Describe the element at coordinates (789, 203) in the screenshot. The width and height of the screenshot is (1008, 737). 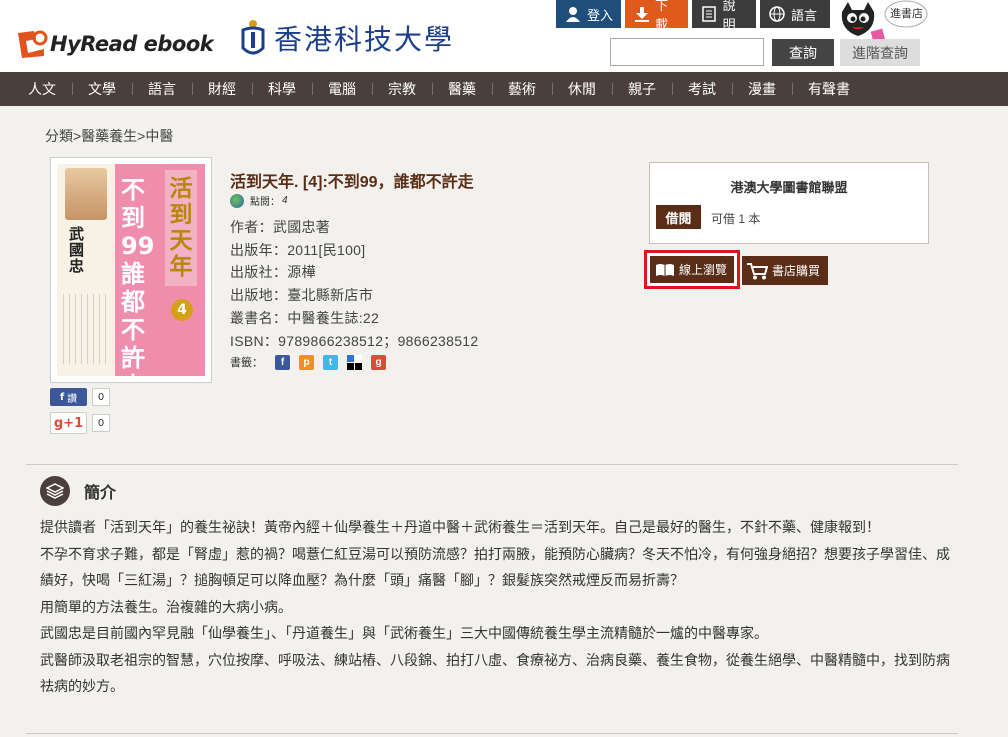
I see `library-box: 港澳大學圖書館聯盟 借閱 可借 1 本` at that location.